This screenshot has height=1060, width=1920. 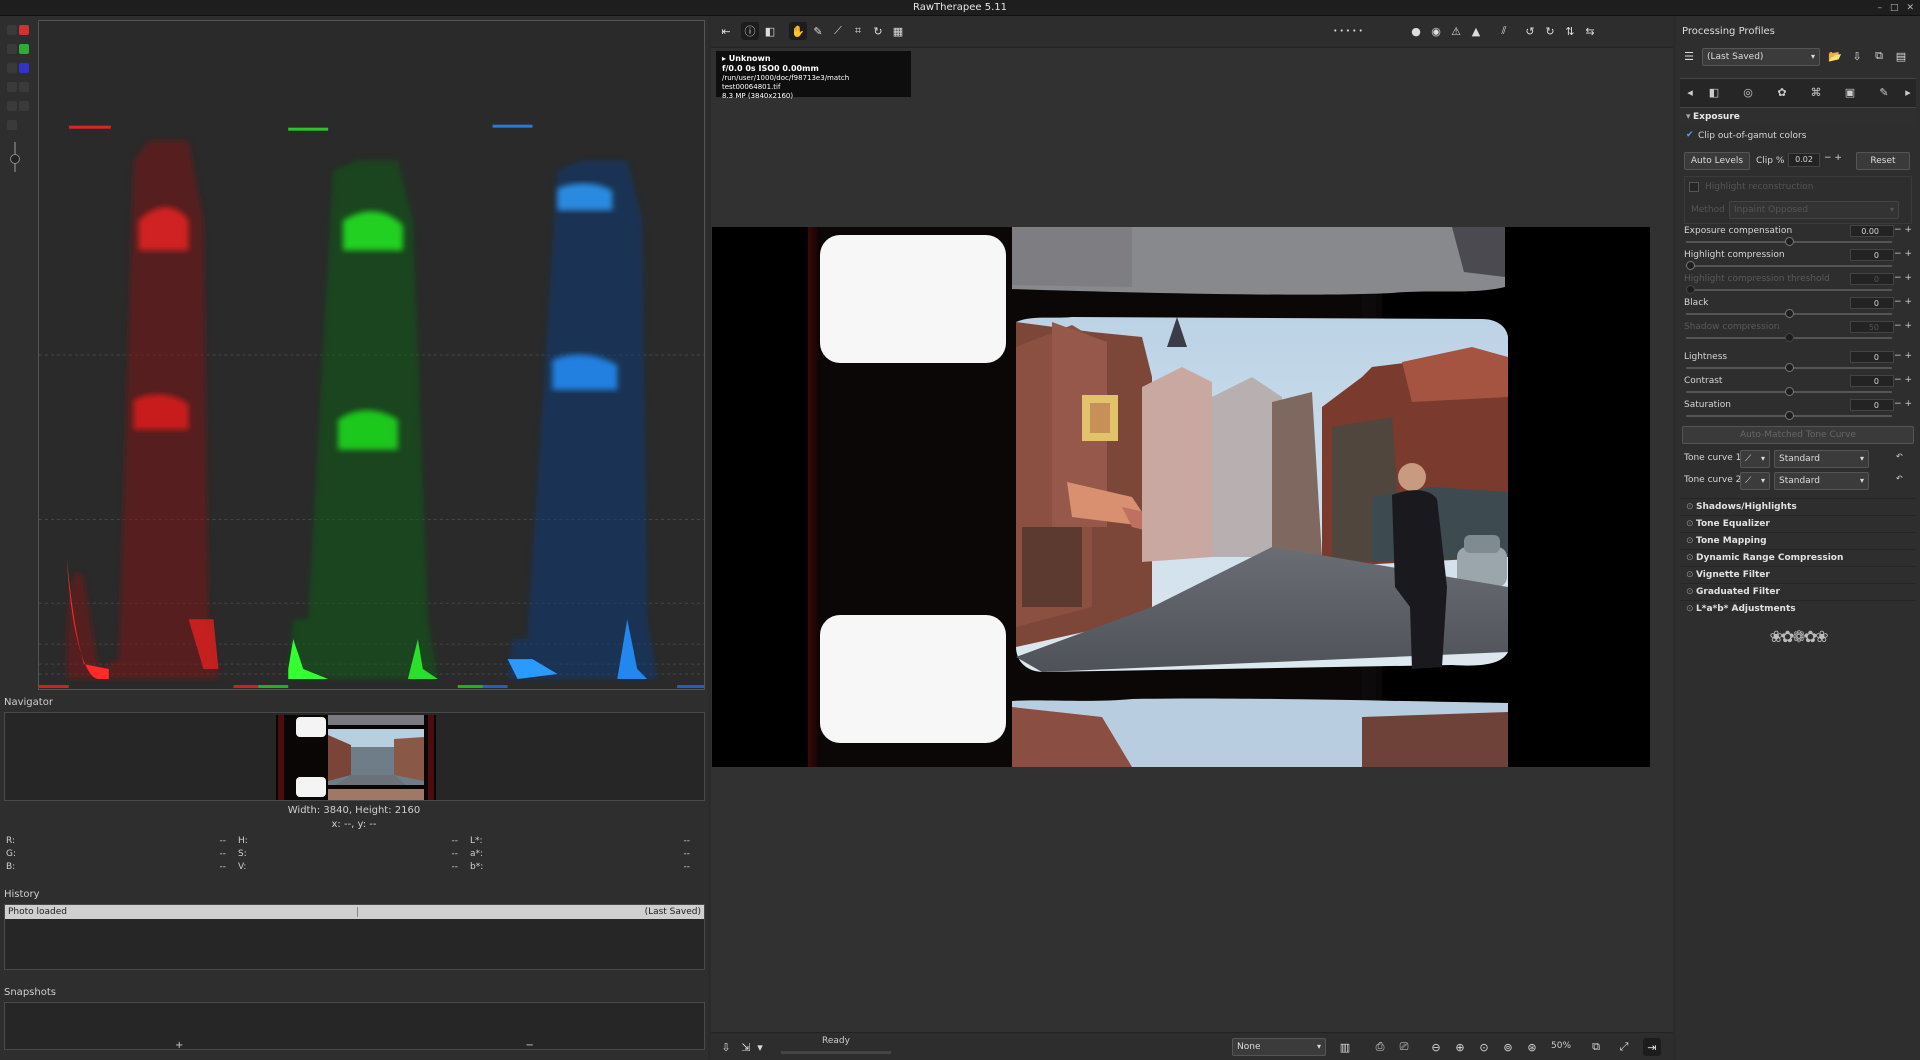 I want to click on navigator-thumbnail, so click(x=356, y=757).